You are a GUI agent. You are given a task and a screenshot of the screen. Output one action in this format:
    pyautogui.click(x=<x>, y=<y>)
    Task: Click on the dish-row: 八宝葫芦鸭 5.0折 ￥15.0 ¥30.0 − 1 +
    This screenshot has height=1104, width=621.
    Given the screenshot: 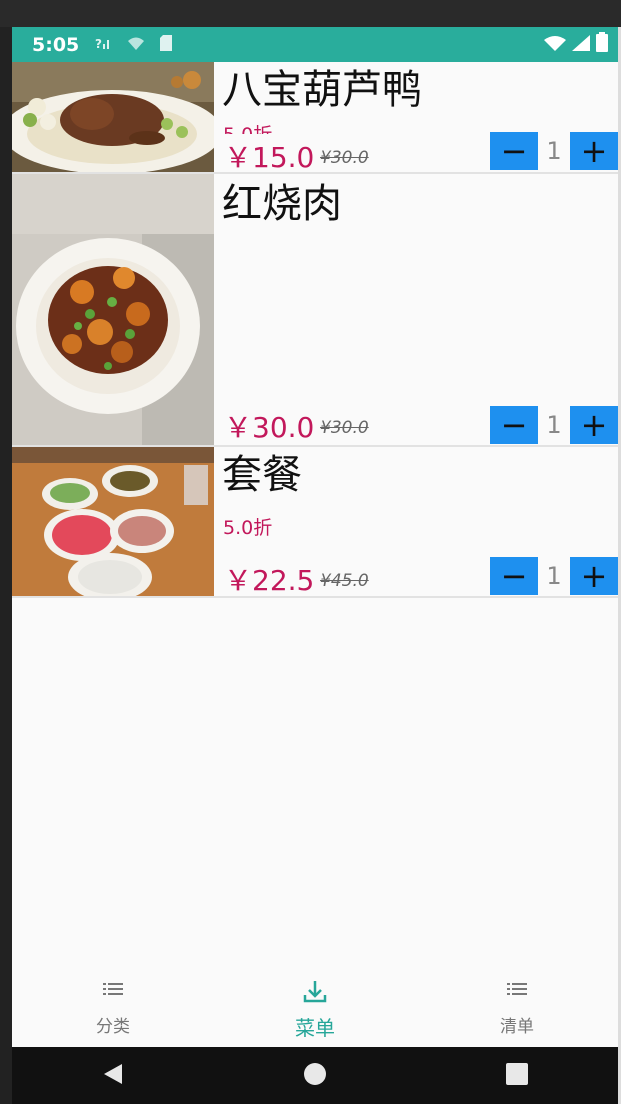 What is the action you would take?
    pyautogui.click(x=315, y=118)
    